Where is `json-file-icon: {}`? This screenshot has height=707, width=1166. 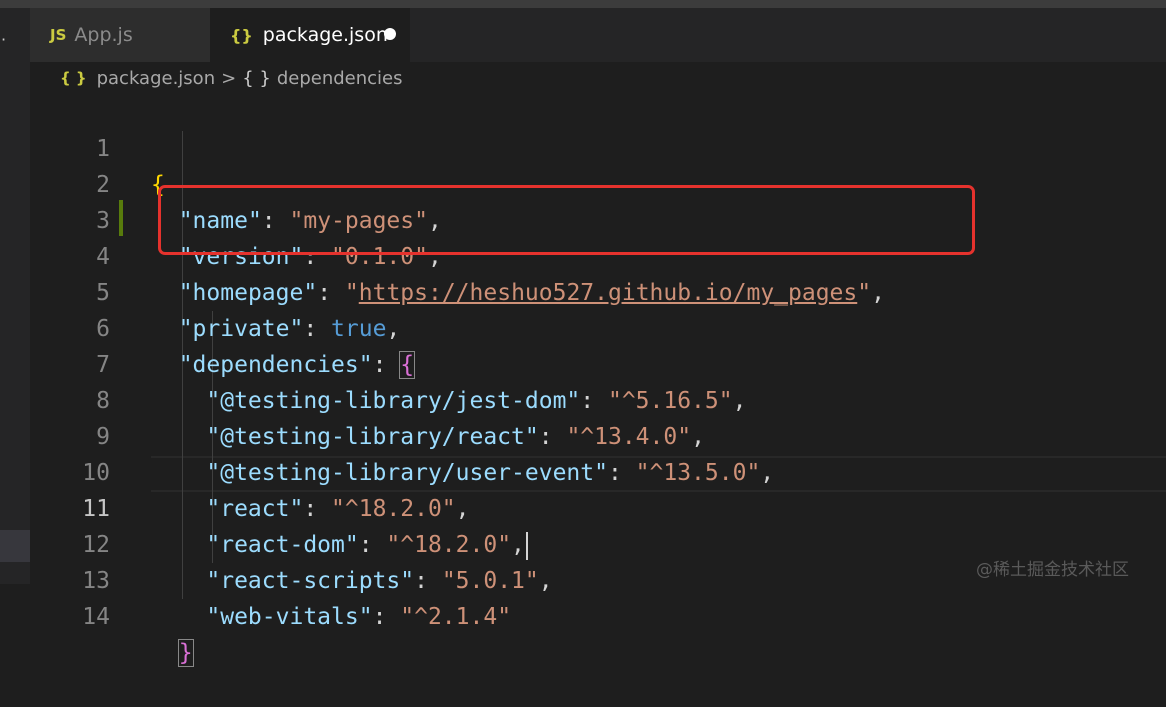
json-file-icon: {} is located at coordinates (241, 35).